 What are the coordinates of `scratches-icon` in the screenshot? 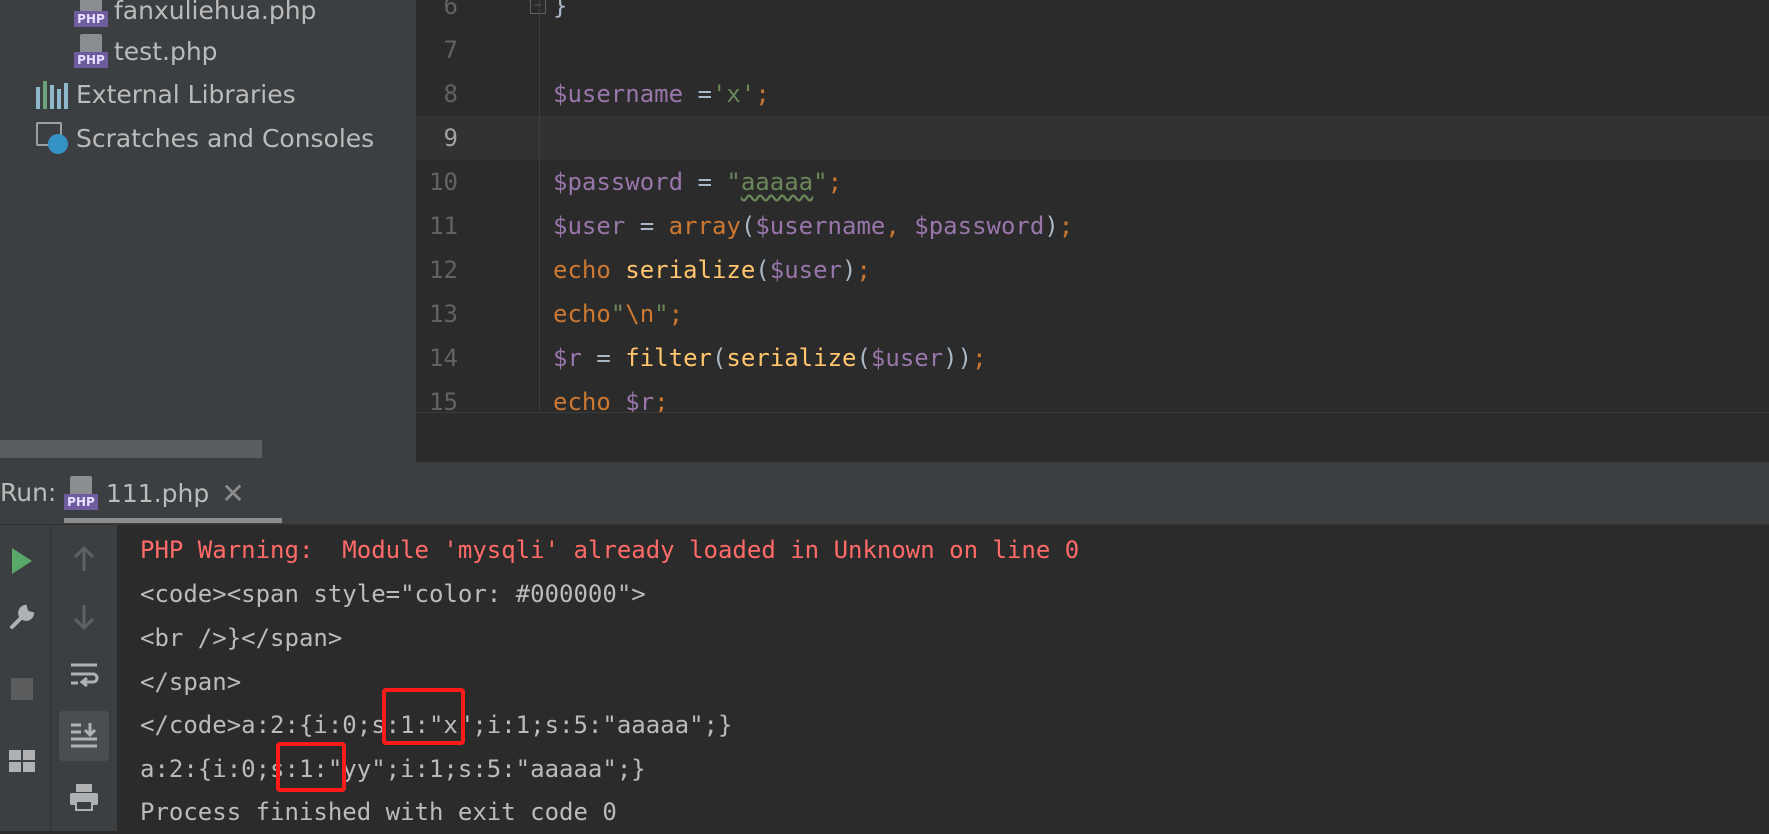 It's located at (52, 138).